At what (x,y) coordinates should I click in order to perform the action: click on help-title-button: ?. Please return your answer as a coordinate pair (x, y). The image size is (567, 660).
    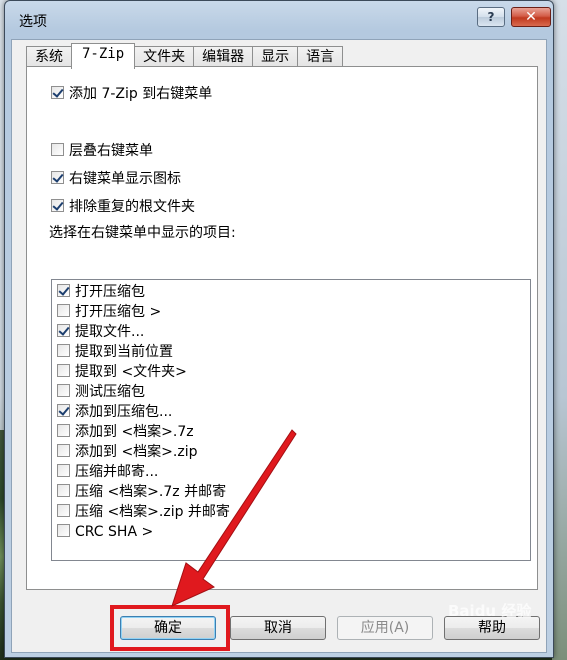
    Looking at the image, I should click on (491, 17).